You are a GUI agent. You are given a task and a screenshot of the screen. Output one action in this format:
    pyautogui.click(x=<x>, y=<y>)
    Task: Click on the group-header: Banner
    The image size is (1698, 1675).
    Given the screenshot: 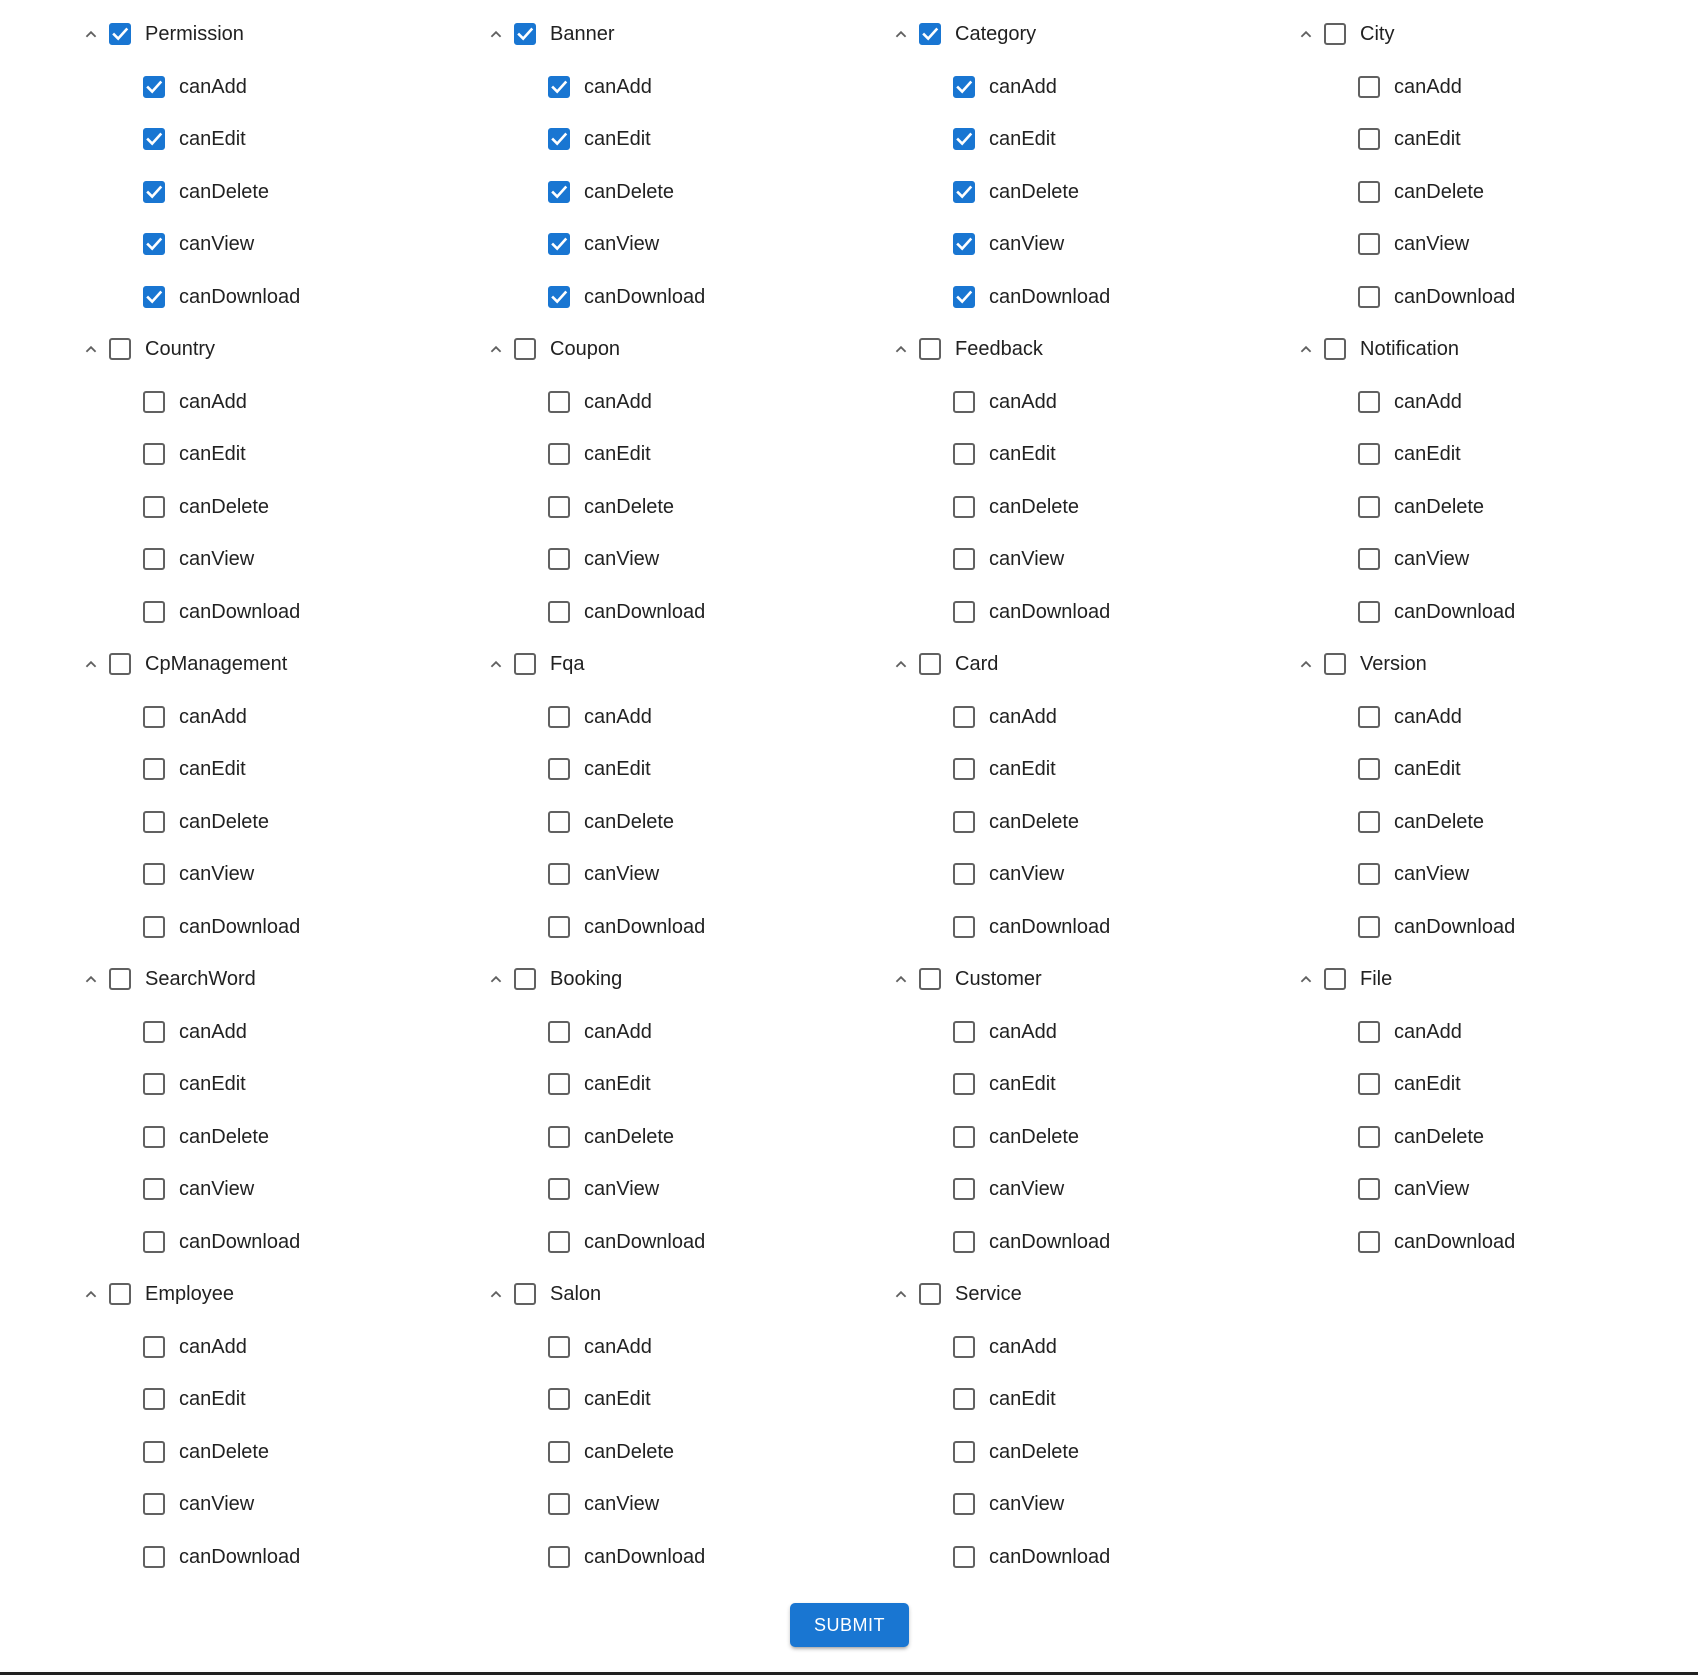 What is the action you would take?
    pyautogui.click(x=685, y=34)
    